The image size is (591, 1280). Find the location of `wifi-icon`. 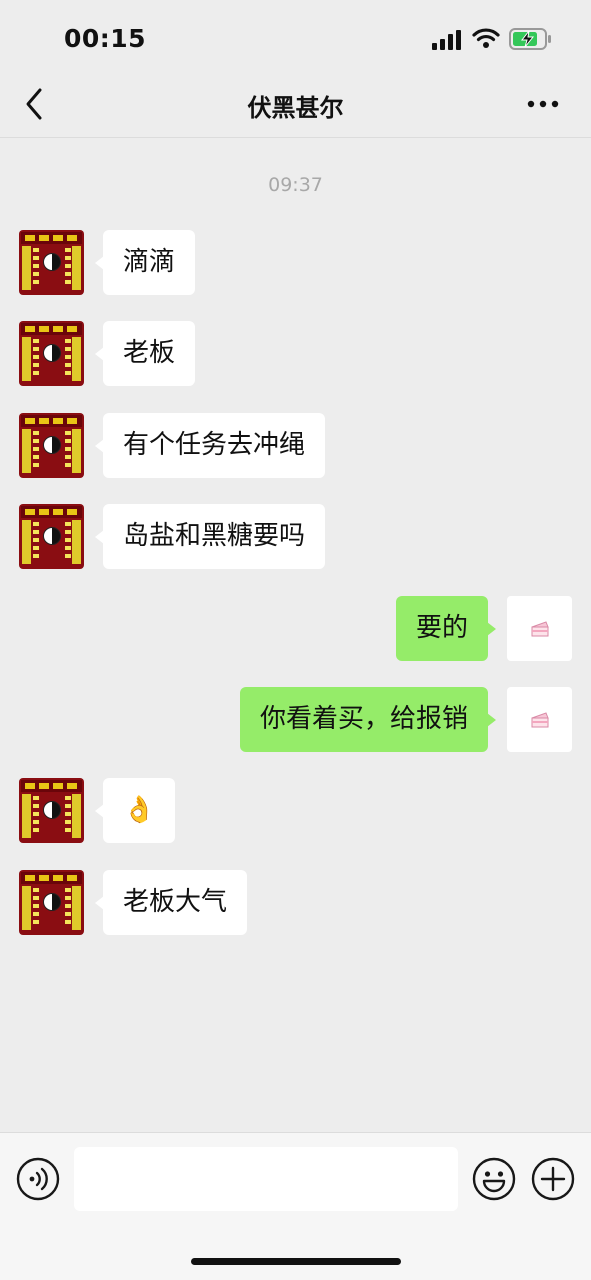

wifi-icon is located at coordinates (486, 38).